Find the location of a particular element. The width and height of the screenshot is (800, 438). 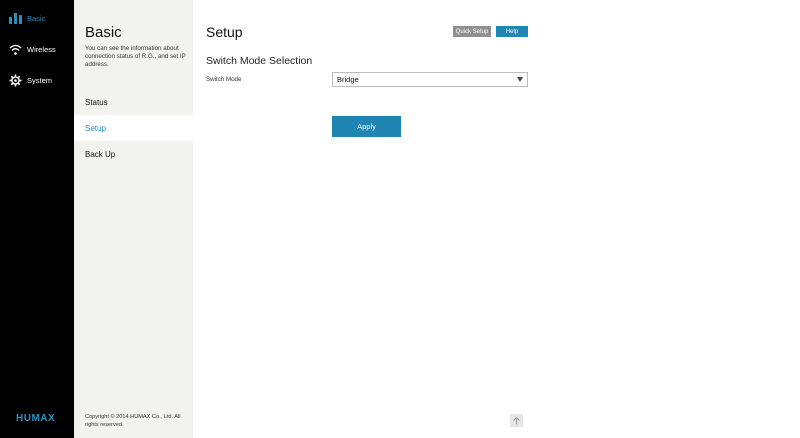

nav-item-system: System is located at coordinates (30, 80).